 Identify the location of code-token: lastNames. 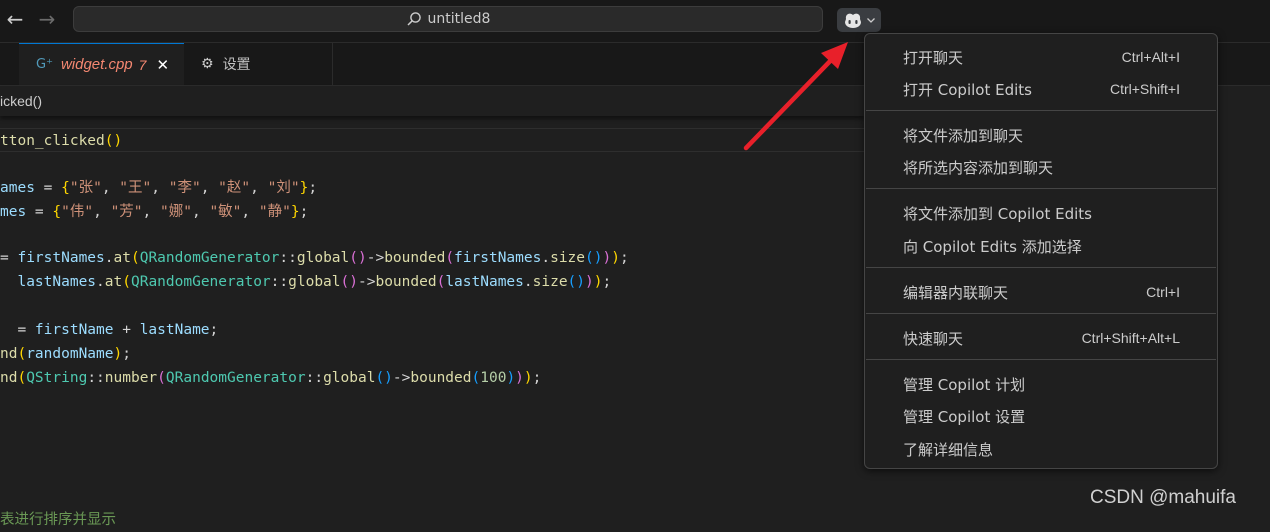
(484, 282).